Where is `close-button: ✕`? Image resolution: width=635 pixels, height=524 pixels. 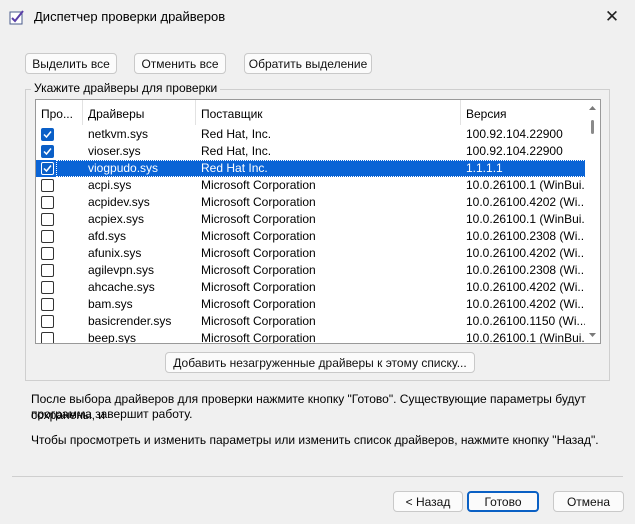
close-button: ✕ is located at coordinates (612, 17).